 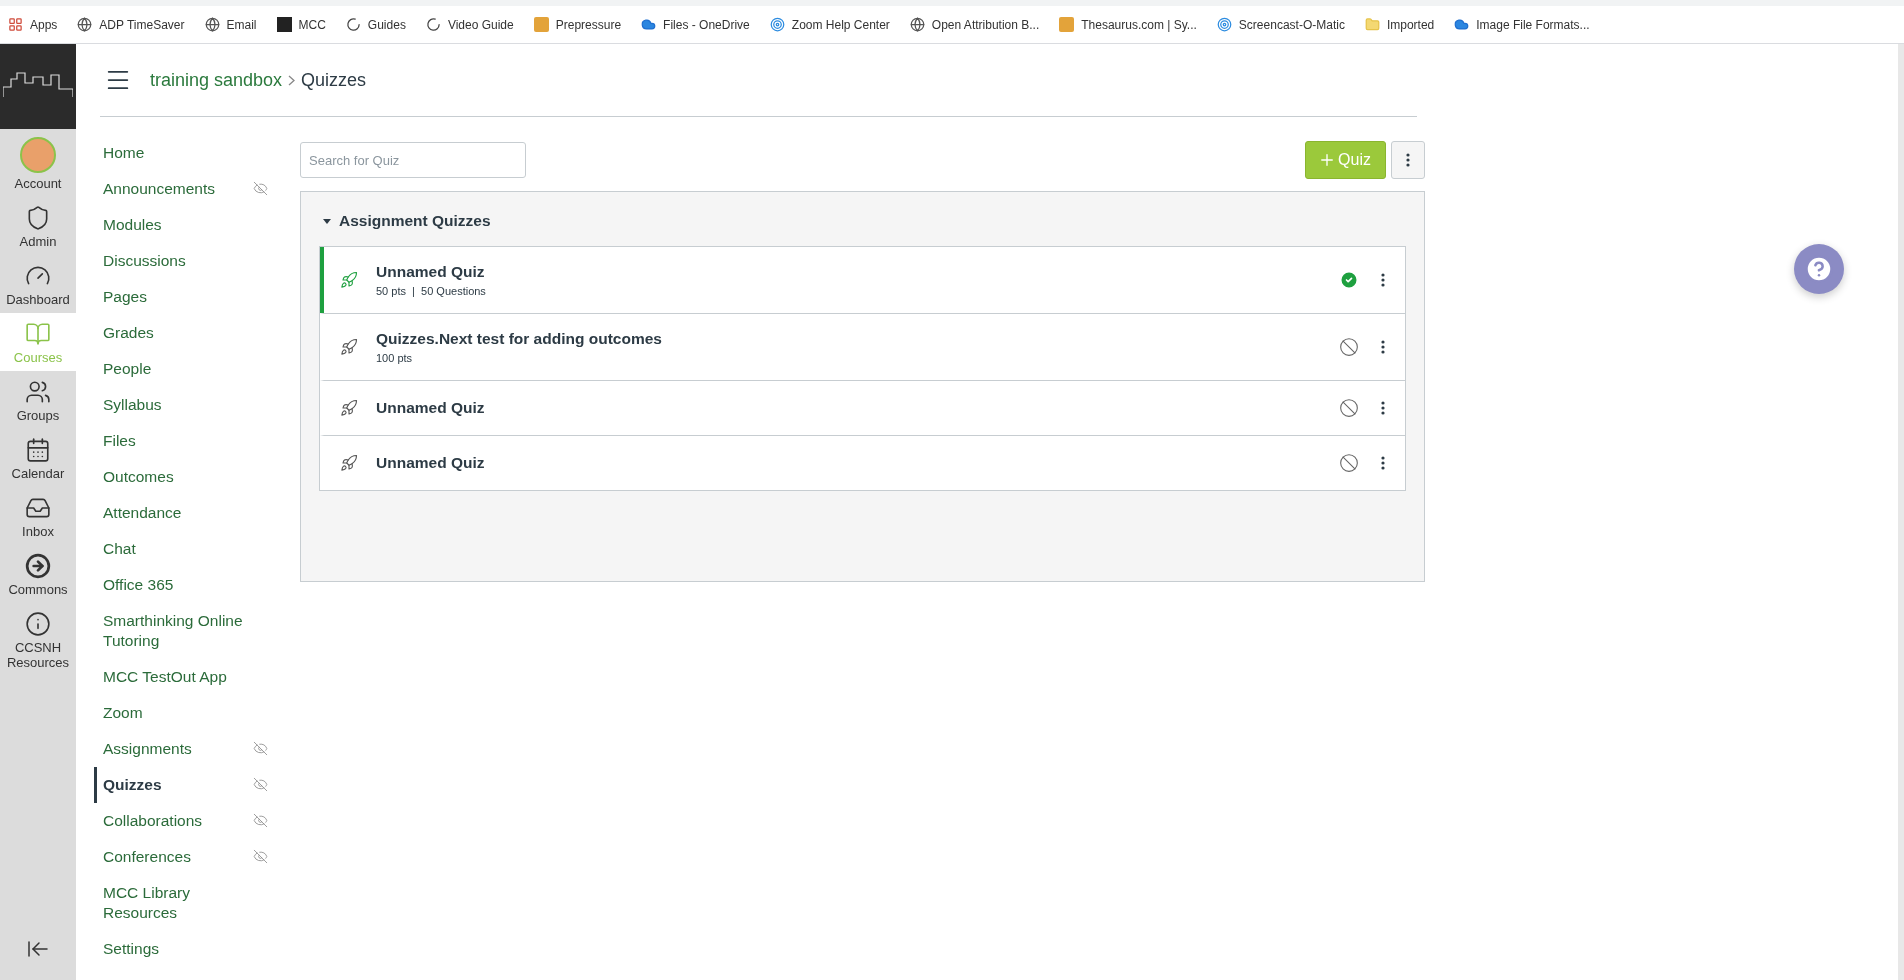 I want to click on course-nav-link: Home, so click(x=181, y=153).